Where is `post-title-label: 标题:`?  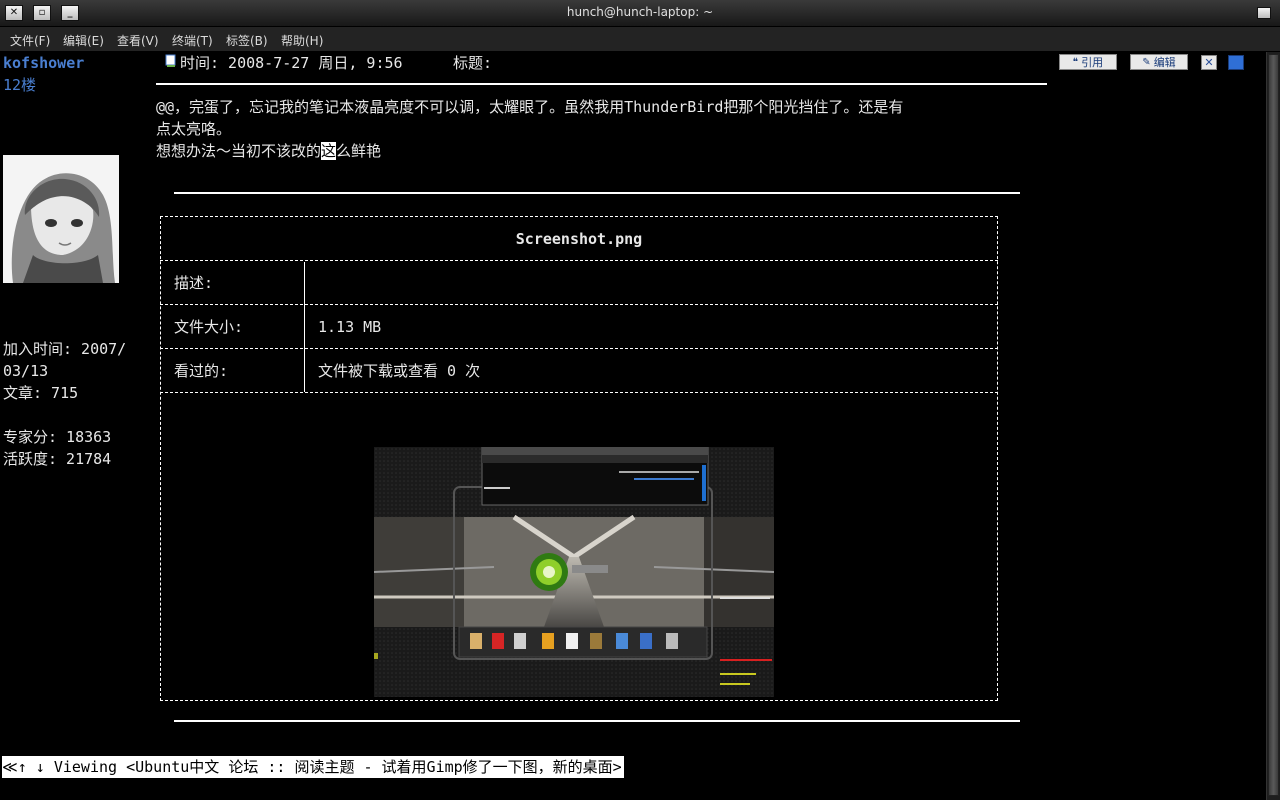 post-title-label: 标题: is located at coordinates (473, 63).